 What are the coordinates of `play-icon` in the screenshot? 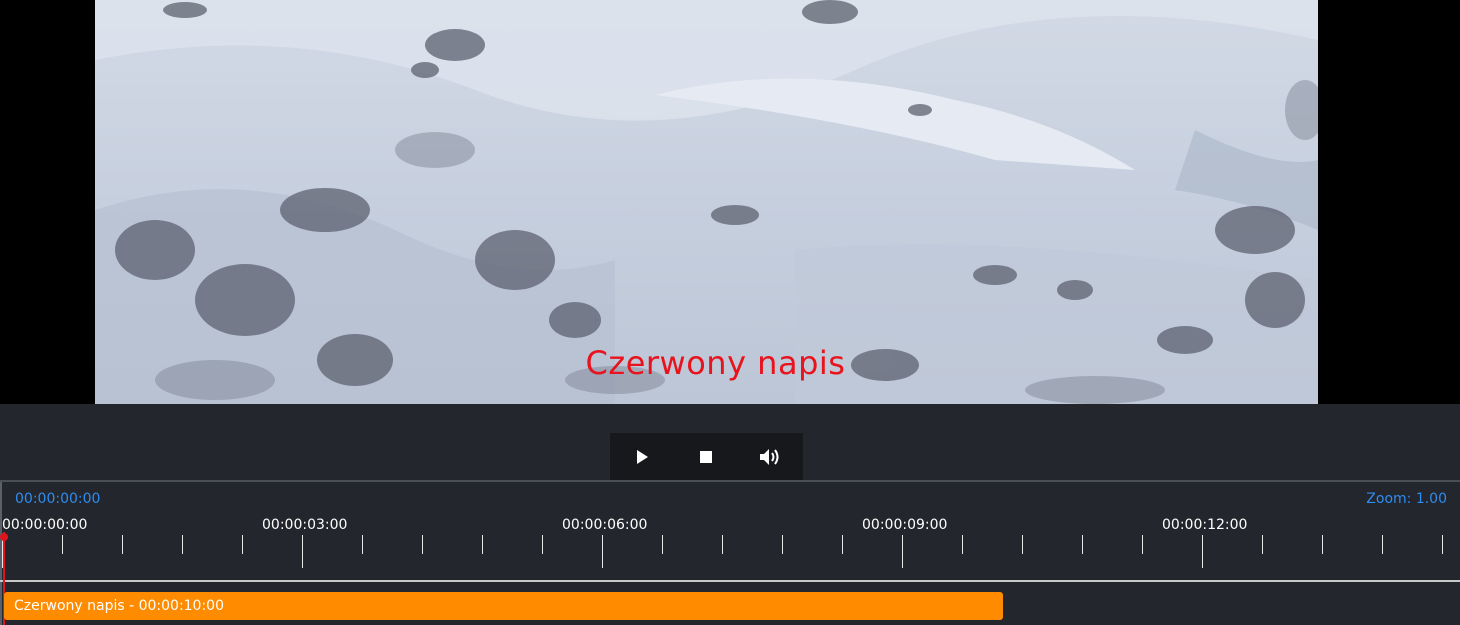 It's located at (642, 456).